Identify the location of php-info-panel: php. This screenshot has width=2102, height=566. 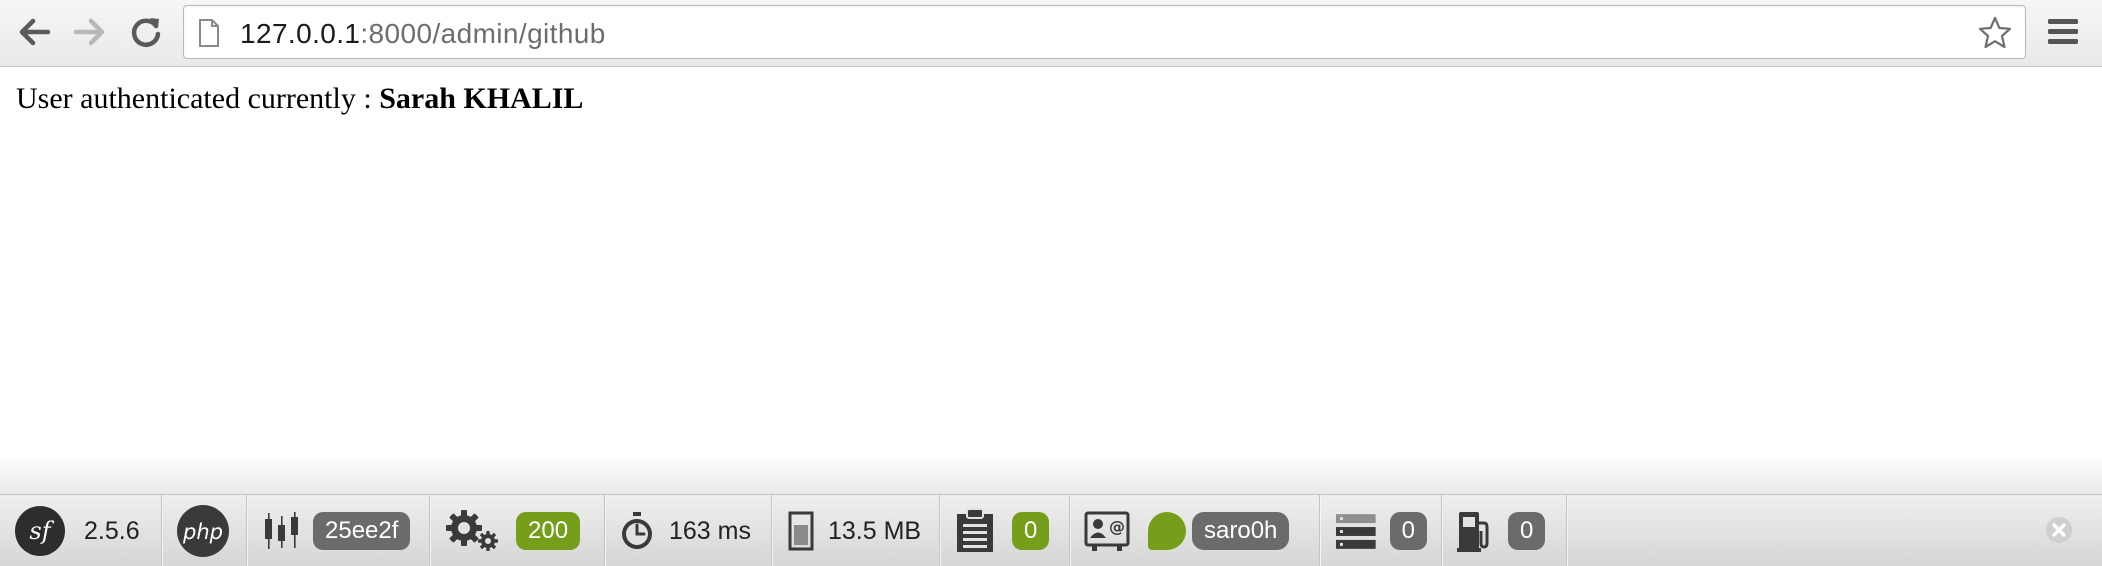
(204, 530).